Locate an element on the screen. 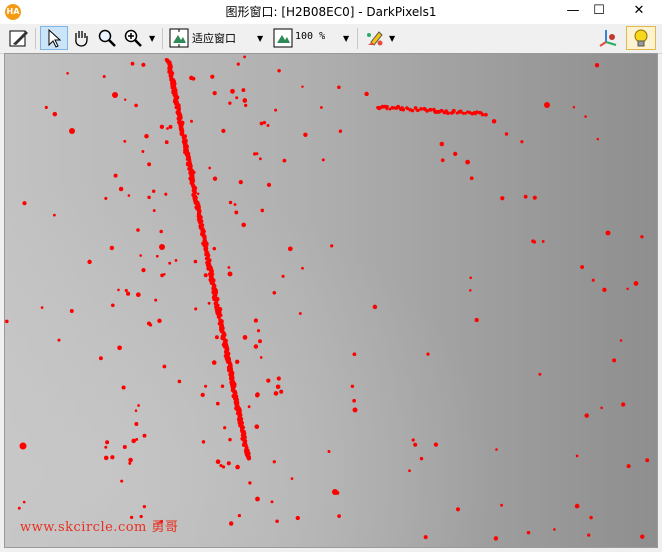  zoom-percent-icon is located at coordinates (283, 38).